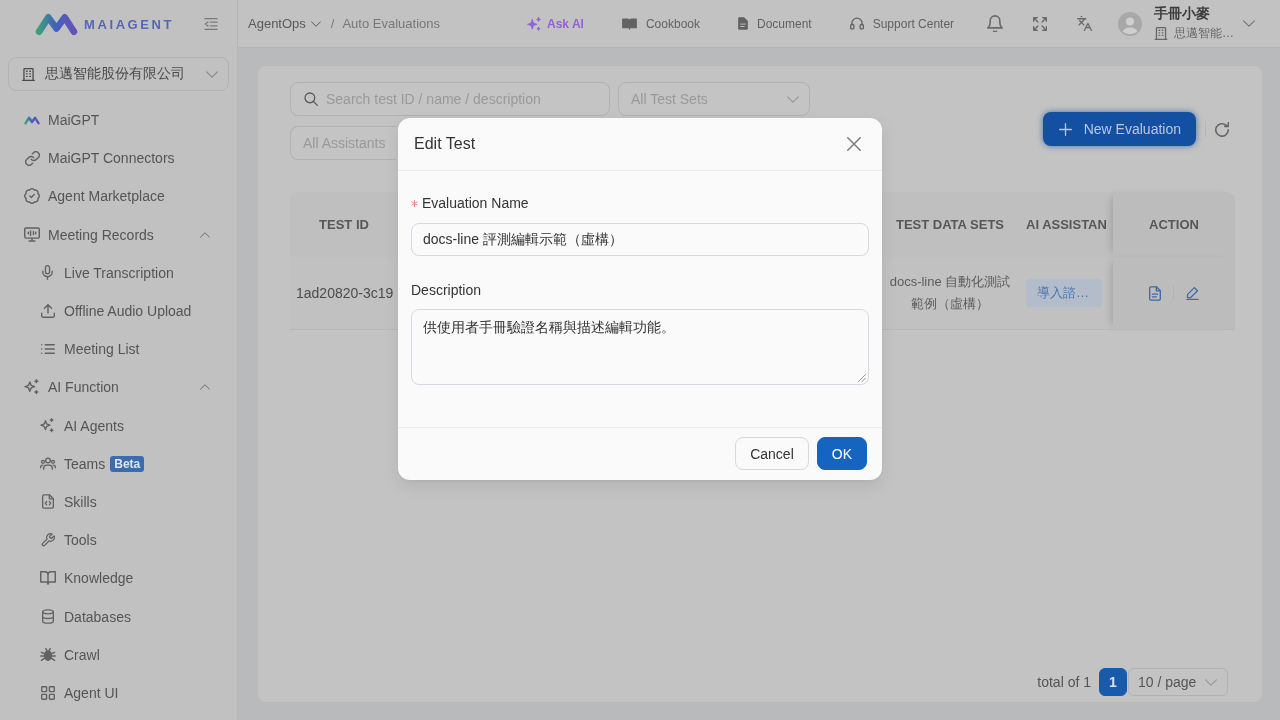 The height and width of the screenshot is (720, 1280). What do you see at coordinates (1065, 129) in the screenshot?
I see `plus-icon` at bounding box center [1065, 129].